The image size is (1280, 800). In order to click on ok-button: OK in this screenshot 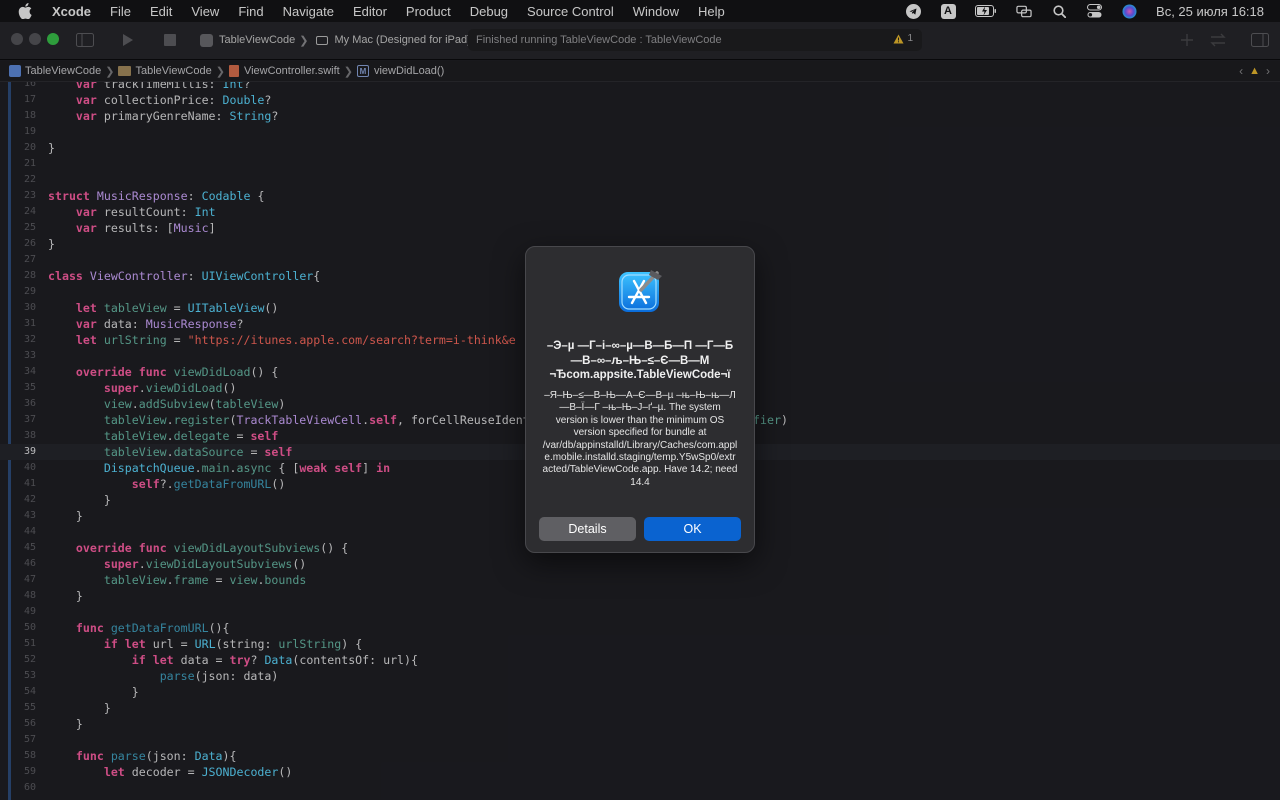, I will do `click(692, 529)`.